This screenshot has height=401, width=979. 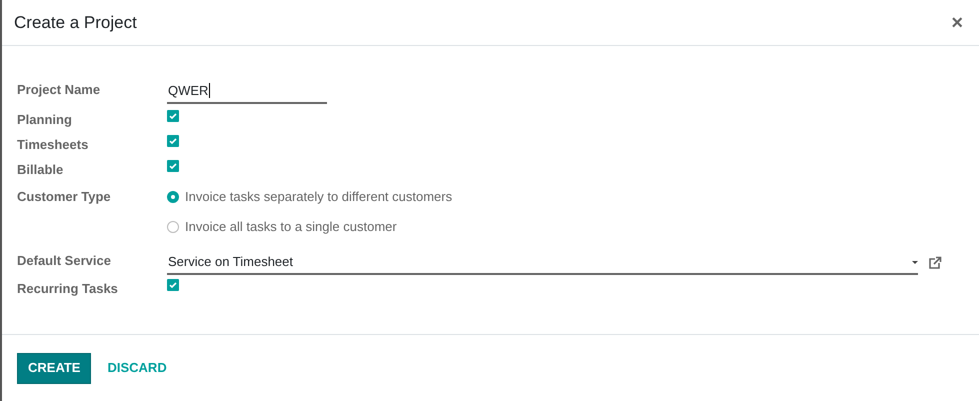 What do you see at coordinates (45, 120) in the screenshot?
I see `field-label: Planning` at bounding box center [45, 120].